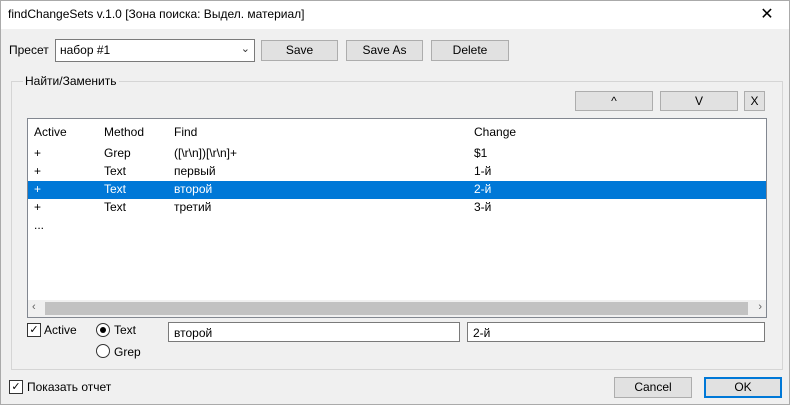 This screenshot has height=405, width=790. Describe the element at coordinates (193, 207) in the screenshot. I see `cell-find: третий` at that location.